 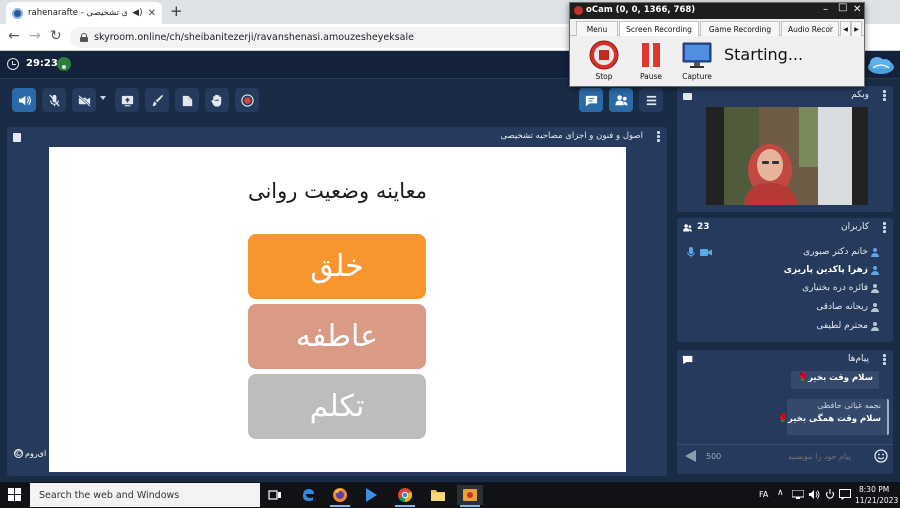 I want to click on ocam-capture-button: Capture, so click(x=697, y=60).